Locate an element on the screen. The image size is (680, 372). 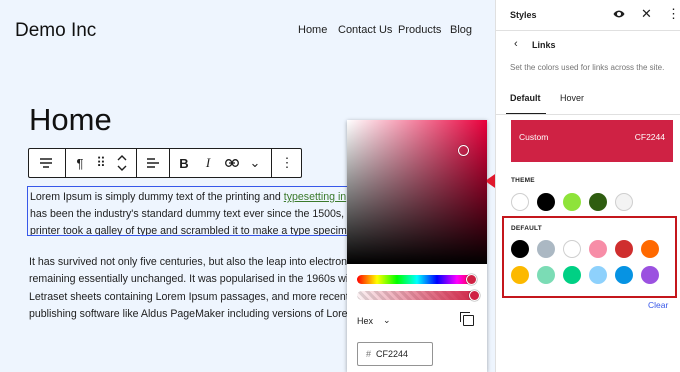
eye-icon is located at coordinates (619, 14).